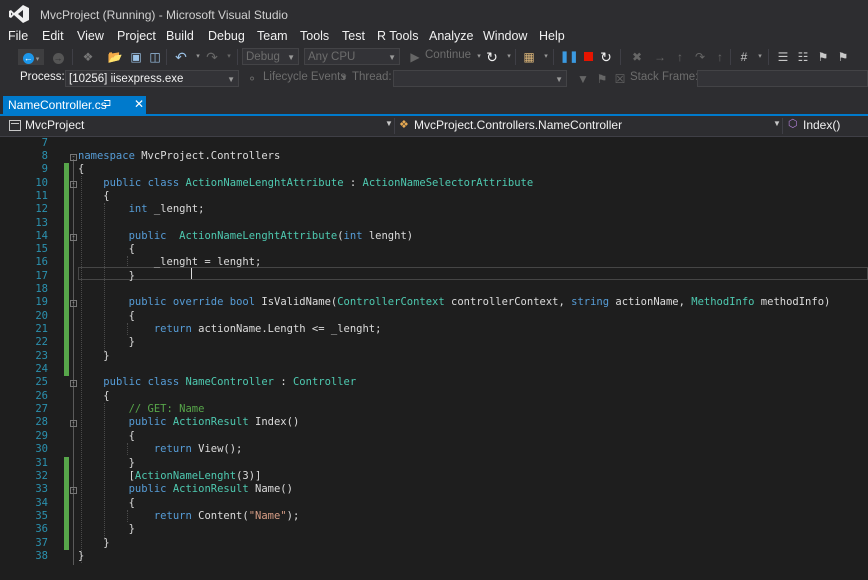  Describe the element at coordinates (518, 126) in the screenshot. I see `nav-type-dropdown: MvcProject.Controllers.NameController` at that location.